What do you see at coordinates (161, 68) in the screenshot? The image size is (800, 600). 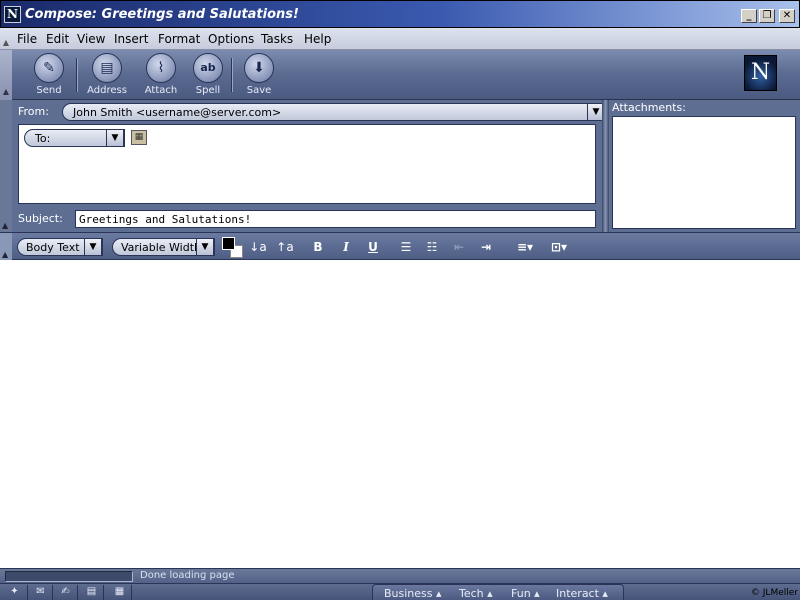 I see `paperclip-icon: ⌇` at bounding box center [161, 68].